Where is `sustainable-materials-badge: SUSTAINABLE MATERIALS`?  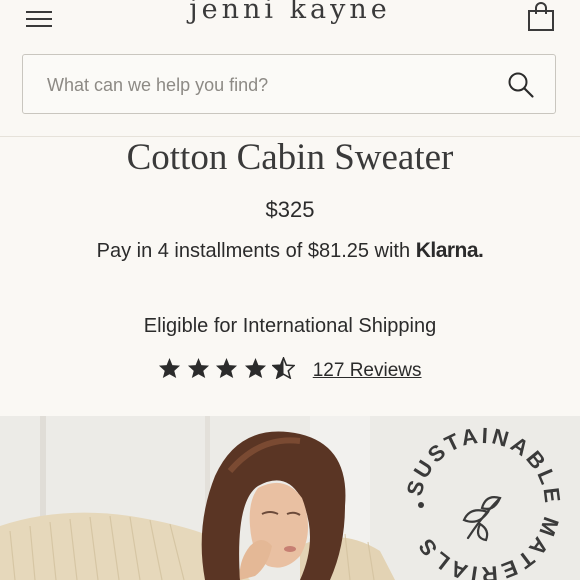
sustainable-materials-badge: SUSTAINABLE MATERIALS is located at coordinates (484, 501).